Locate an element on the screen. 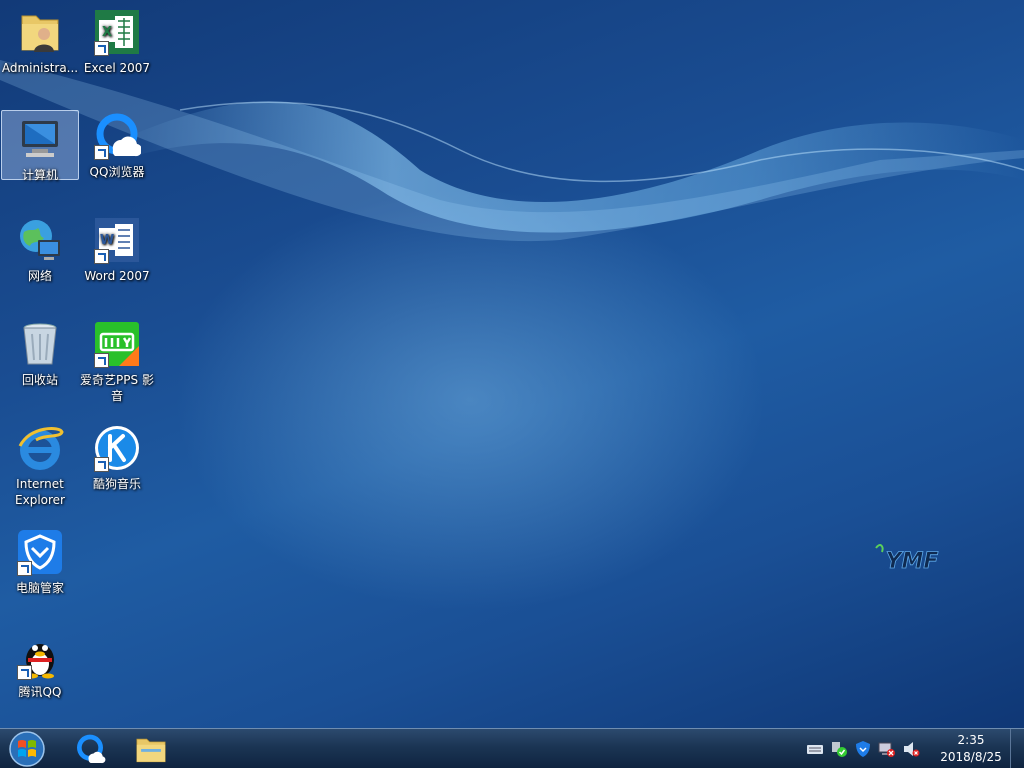 The width and height of the screenshot is (1024, 768). clock-time: 2:35 is located at coordinates (971, 740).